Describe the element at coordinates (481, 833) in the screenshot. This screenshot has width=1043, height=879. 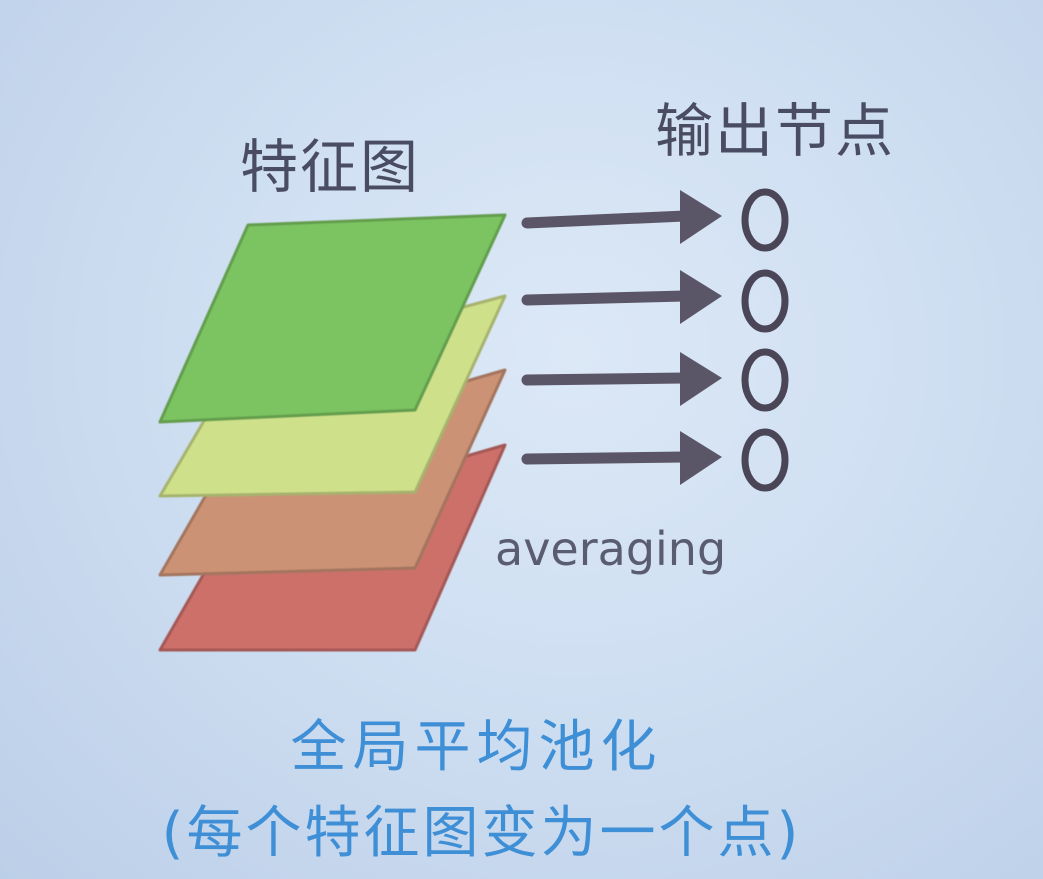
I see `caption-sub: (每个特征图变为一个点)` at that location.